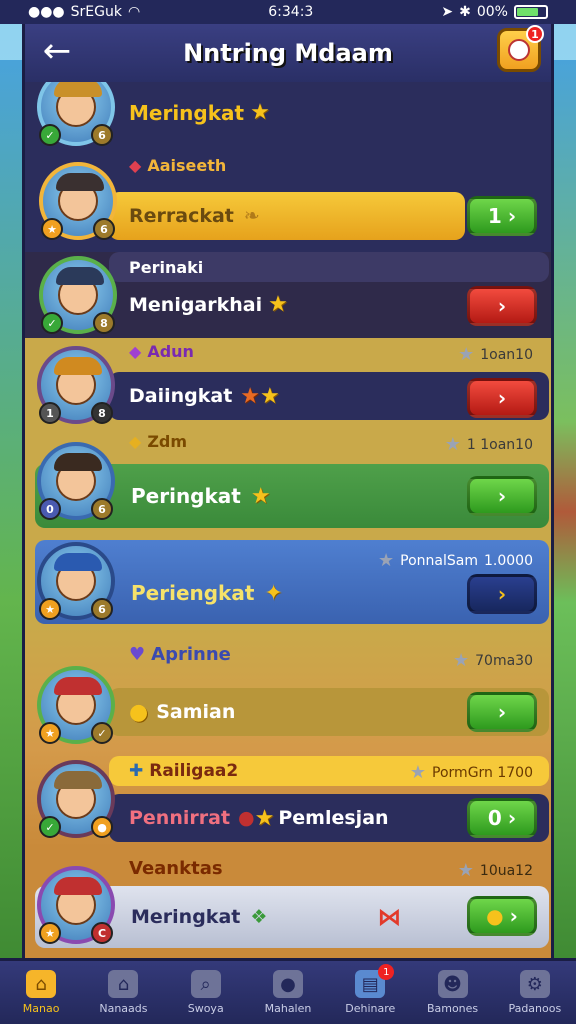  What do you see at coordinates (41, 1008) in the screenshot?
I see `nav-label: Manao` at bounding box center [41, 1008].